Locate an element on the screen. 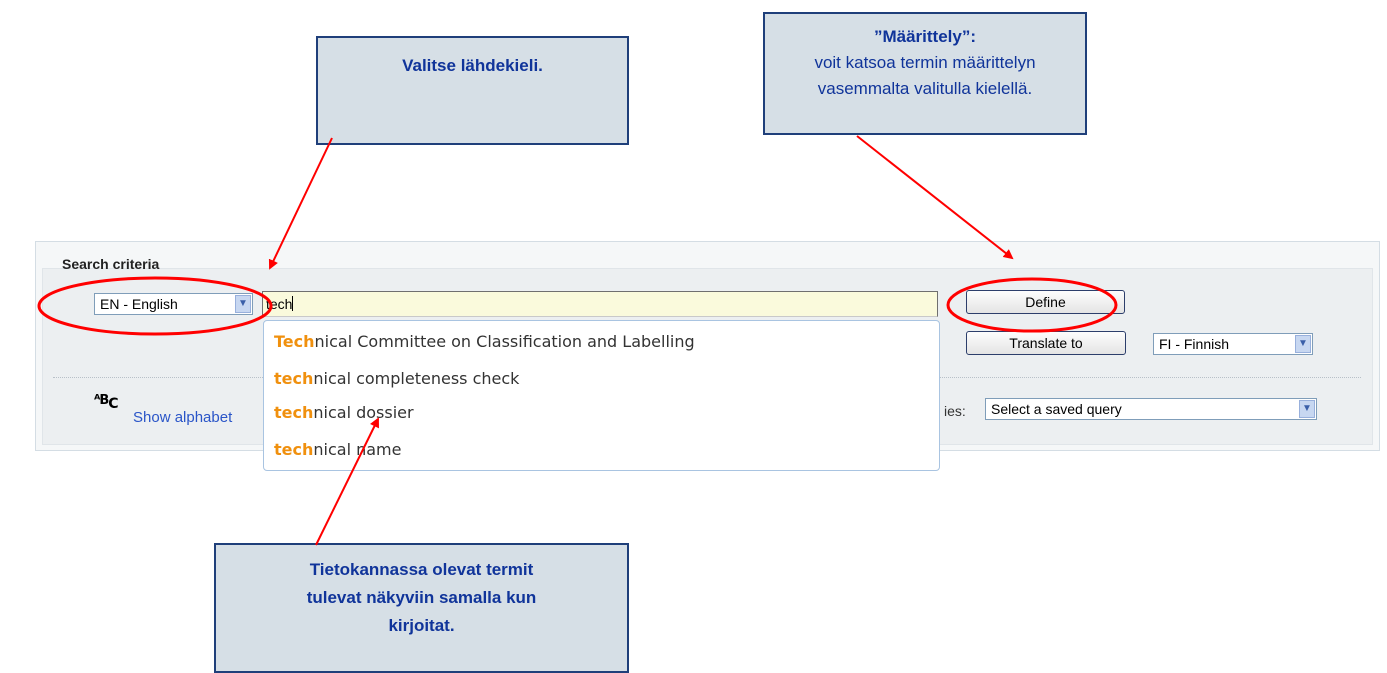  source-language-value: EN - English is located at coordinates (139, 304).